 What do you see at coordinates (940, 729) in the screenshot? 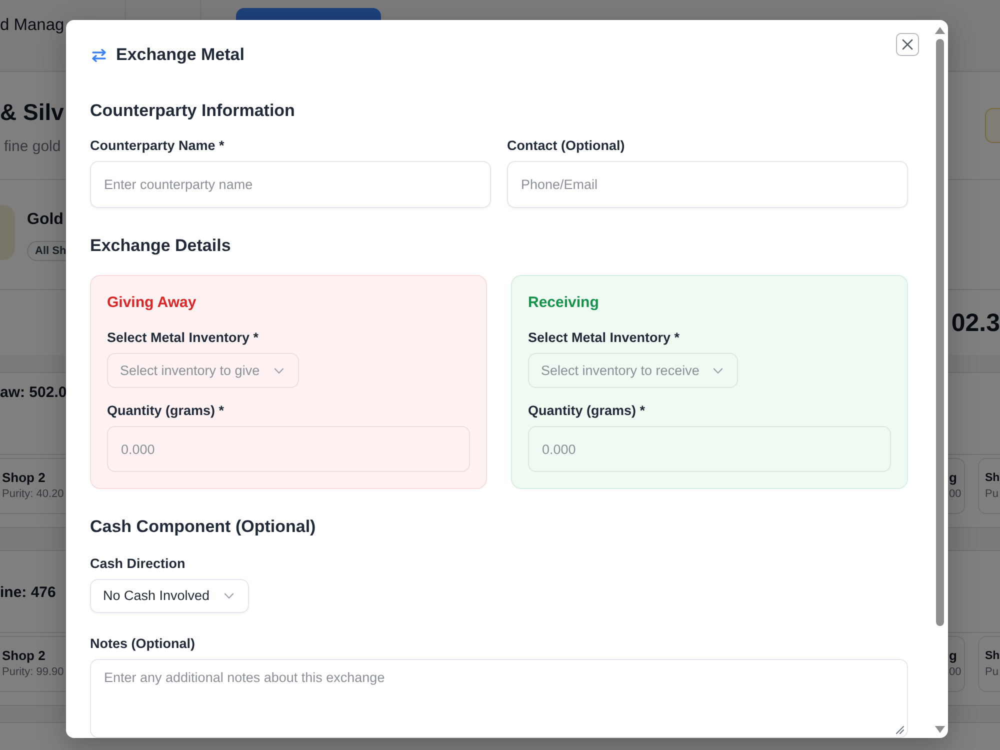
I see `scroll-down-arrow-icon` at bounding box center [940, 729].